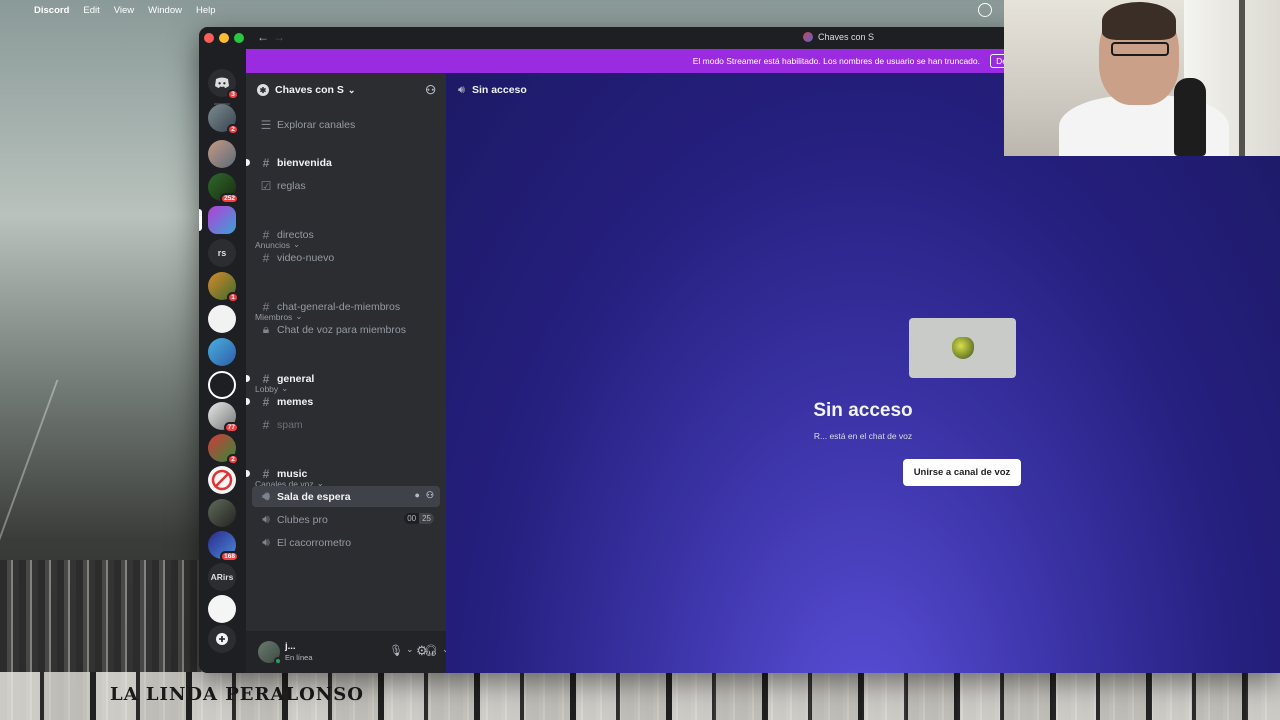  Describe the element at coordinates (229, 198) in the screenshot. I see `server-badge-3: 252` at that location.